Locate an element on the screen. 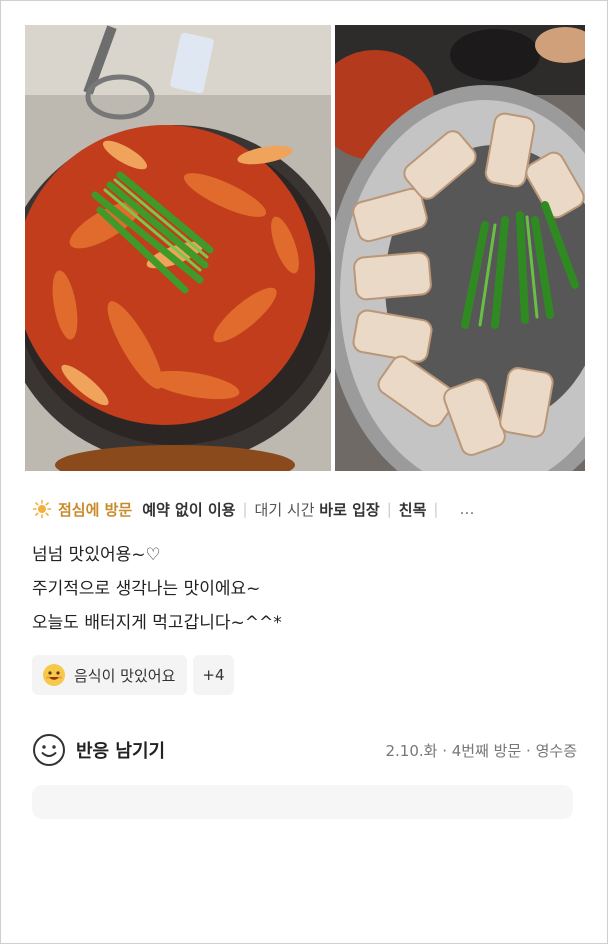  keyword-chip-label: 음식이 맛있어요 is located at coordinates (125, 675).